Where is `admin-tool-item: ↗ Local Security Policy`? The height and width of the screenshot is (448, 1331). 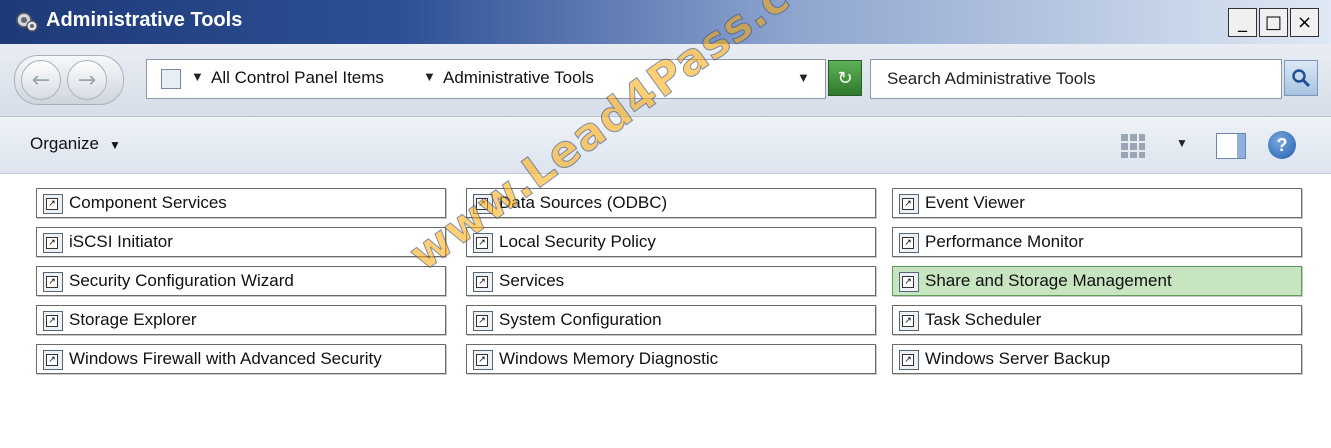 admin-tool-item: ↗ Local Security Policy is located at coordinates (671, 242).